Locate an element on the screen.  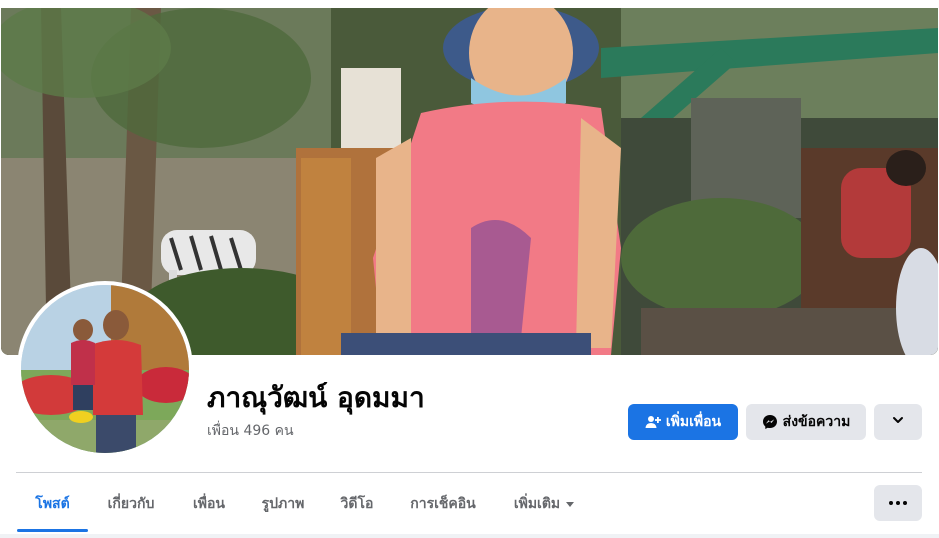
message-label: ส่งข้อความ is located at coordinates (816, 422).